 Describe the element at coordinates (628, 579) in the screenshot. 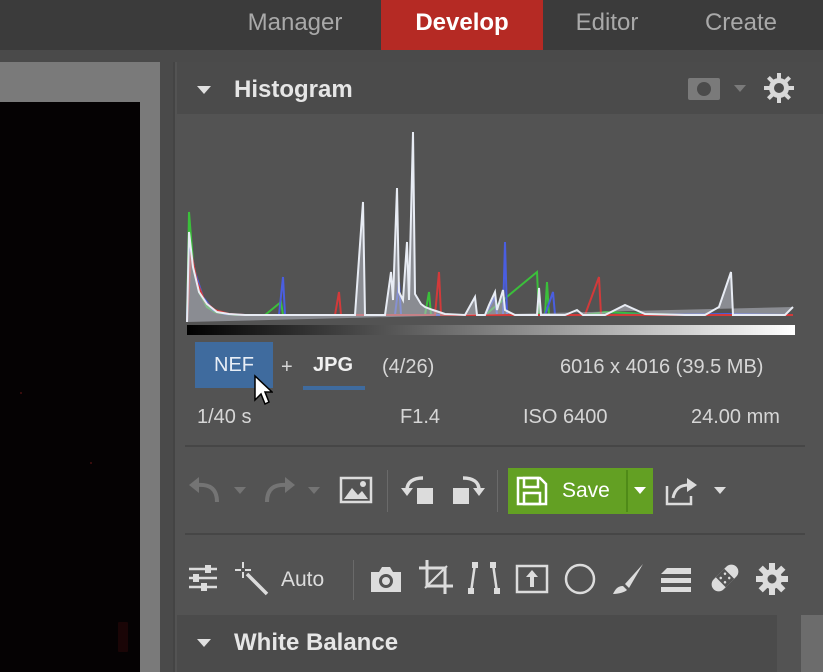

I see `brush-icon` at that location.